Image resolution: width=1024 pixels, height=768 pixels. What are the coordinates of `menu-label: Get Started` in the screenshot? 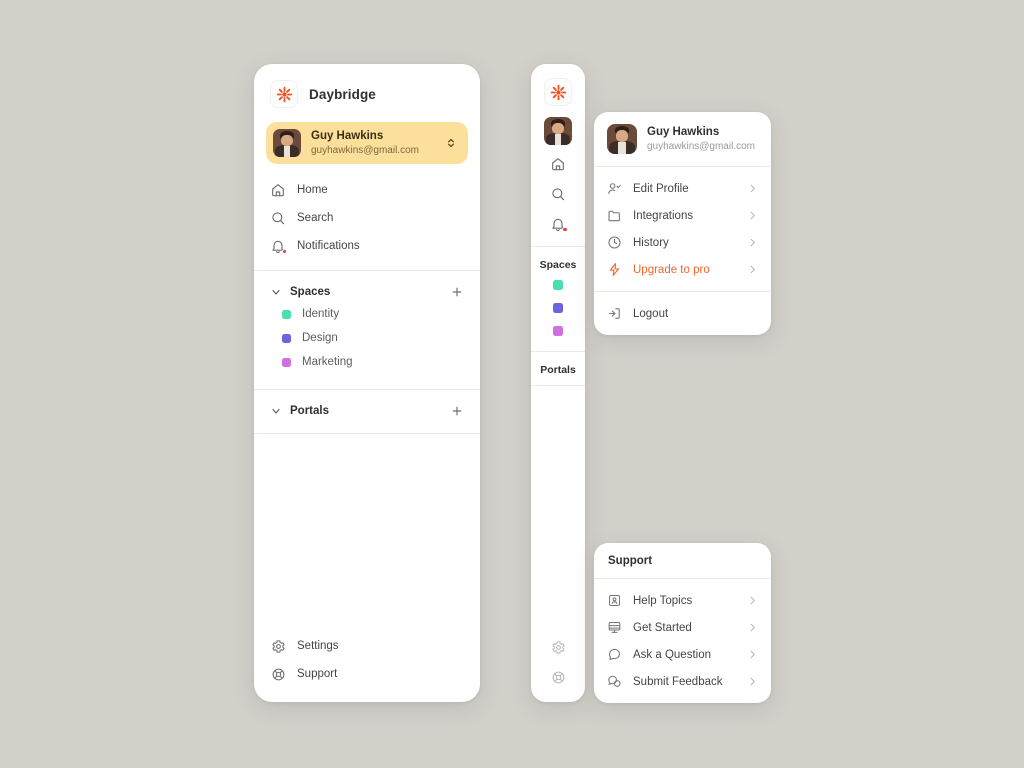 It's located at (662, 627).